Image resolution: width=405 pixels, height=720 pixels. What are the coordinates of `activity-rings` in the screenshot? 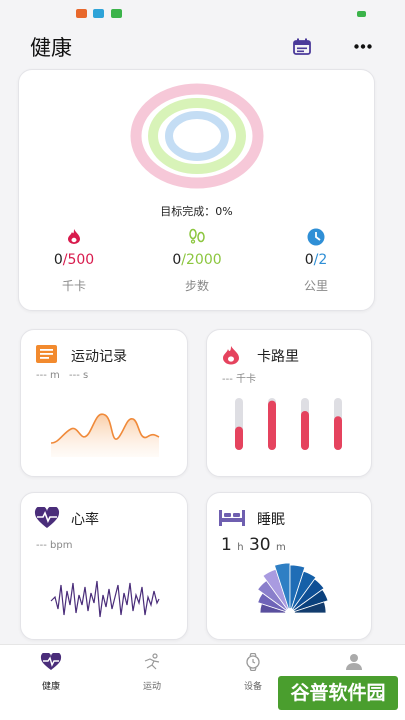 It's located at (197, 136).